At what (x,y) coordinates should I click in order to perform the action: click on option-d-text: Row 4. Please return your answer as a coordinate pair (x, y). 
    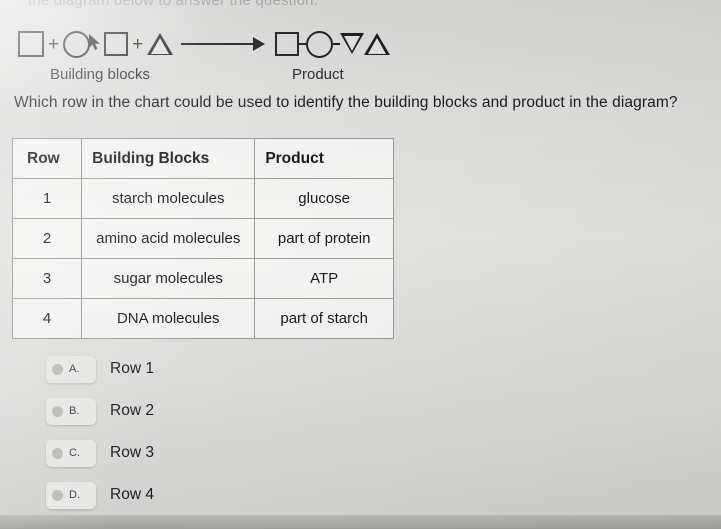
    Looking at the image, I should click on (132, 494).